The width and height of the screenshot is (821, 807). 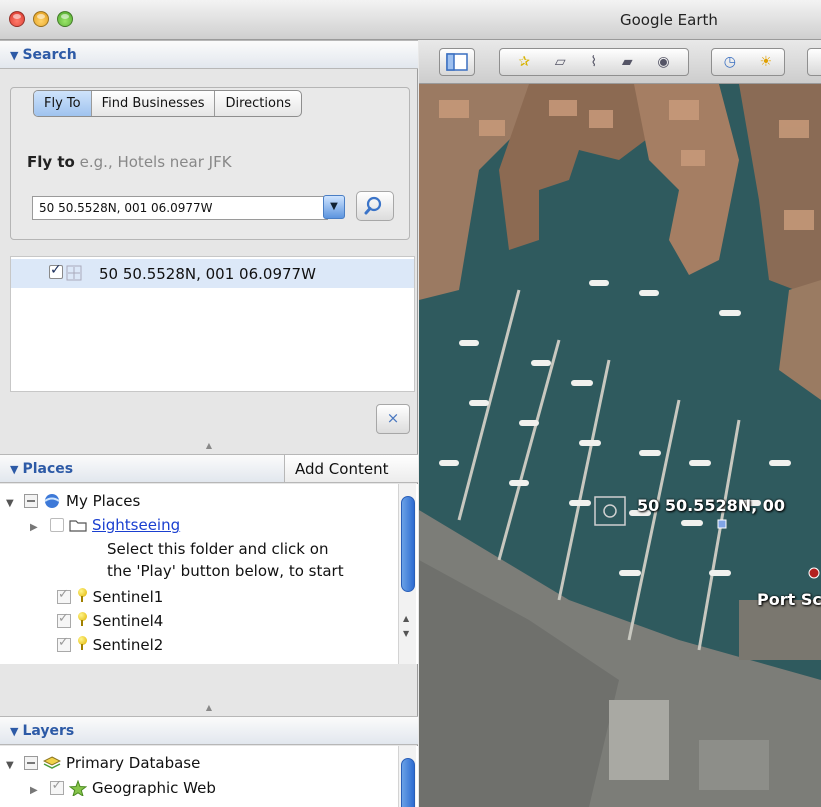 What do you see at coordinates (748, 62) in the screenshot?
I see `view-tools-group: ◷ ☀` at bounding box center [748, 62].